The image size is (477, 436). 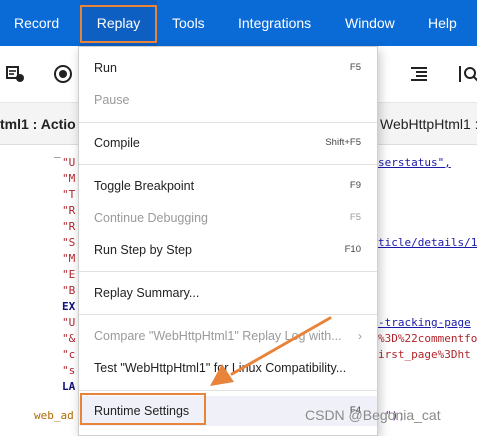 I want to click on menu-record: Record, so click(x=36, y=23).